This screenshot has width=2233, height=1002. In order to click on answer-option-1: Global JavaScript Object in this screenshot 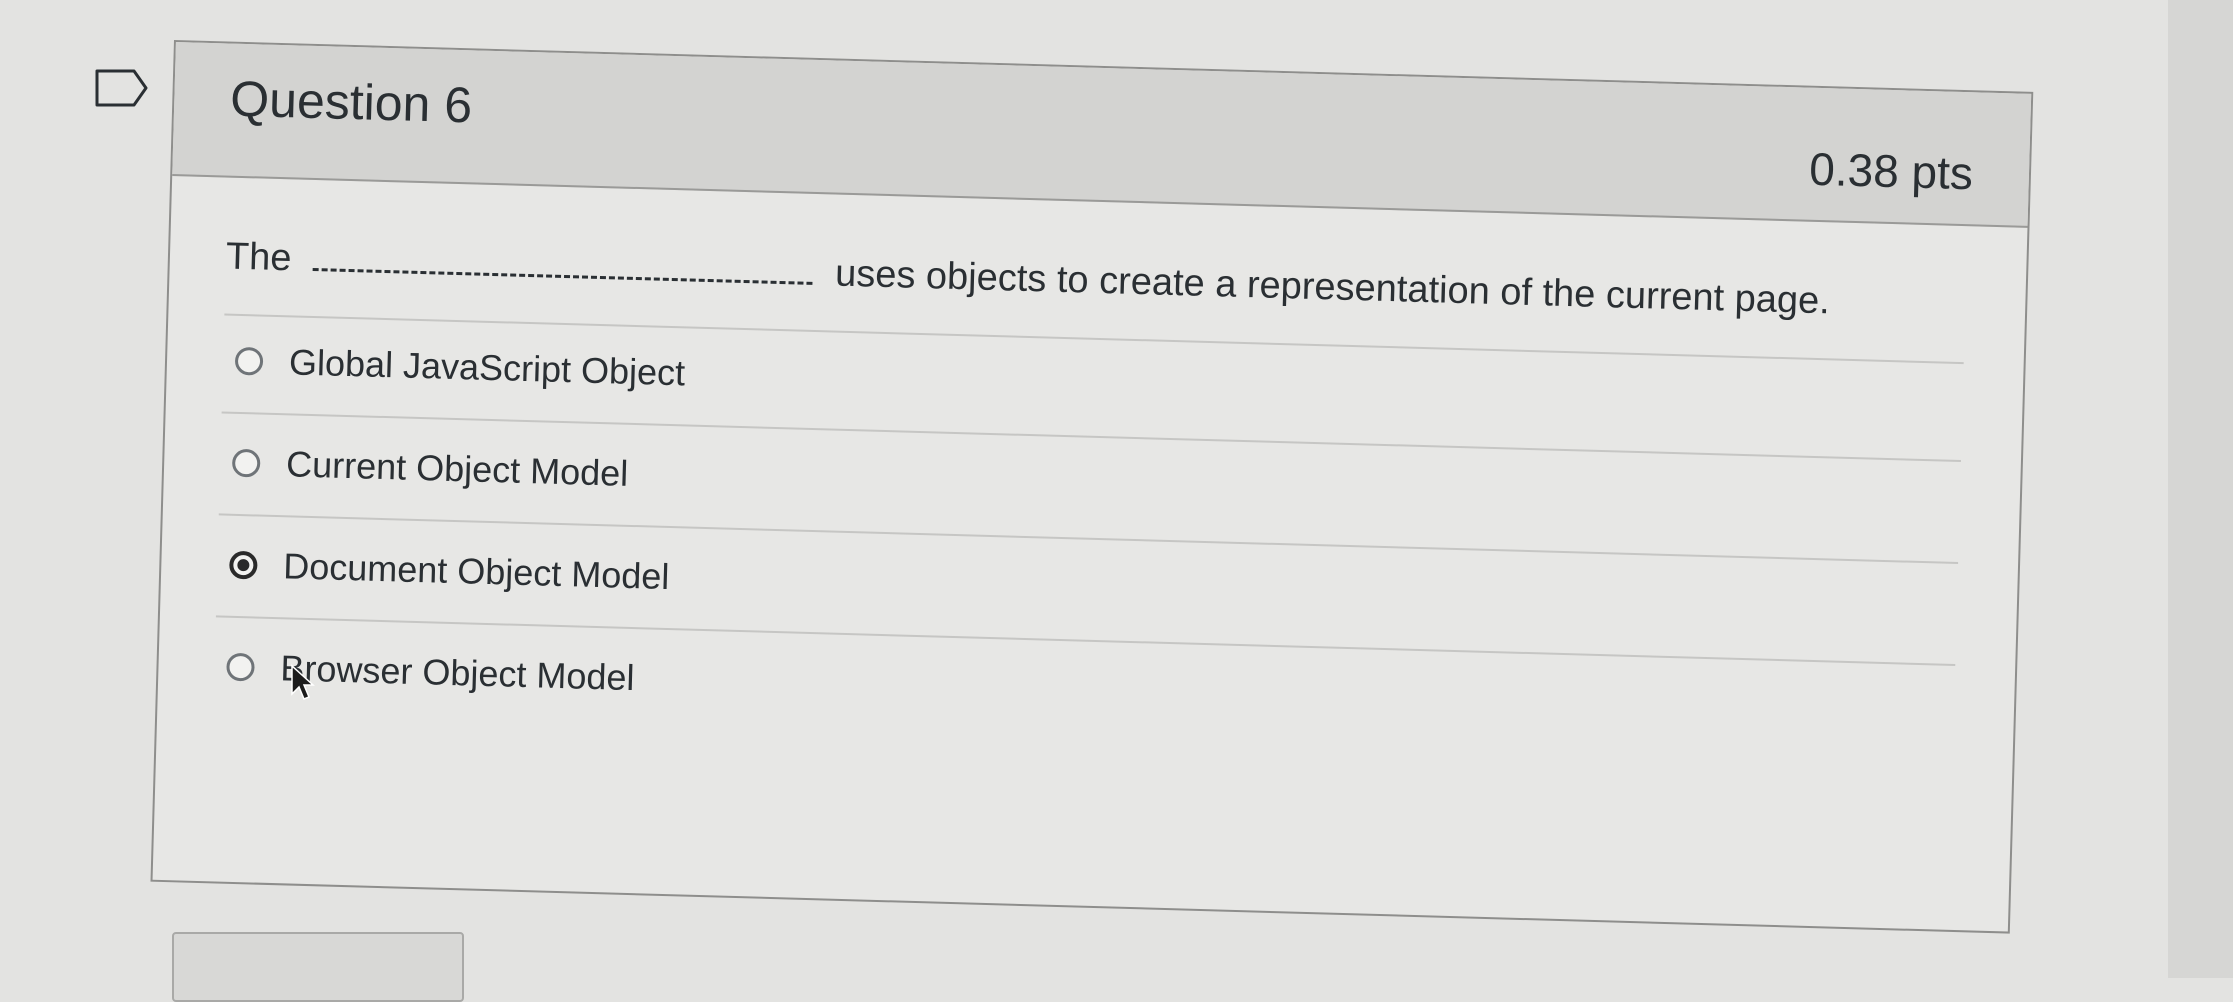, I will do `click(460, 367)`.